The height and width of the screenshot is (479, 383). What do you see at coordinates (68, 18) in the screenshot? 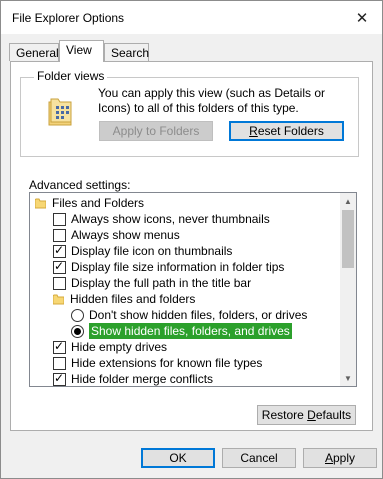
I see `window-title: File Explorer Options` at bounding box center [68, 18].